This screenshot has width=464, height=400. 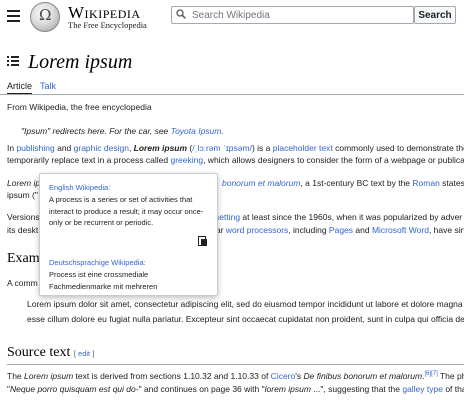 I want to click on popup-de-heading: Deutschsprachige Wikipedia:, so click(x=97, y=262).